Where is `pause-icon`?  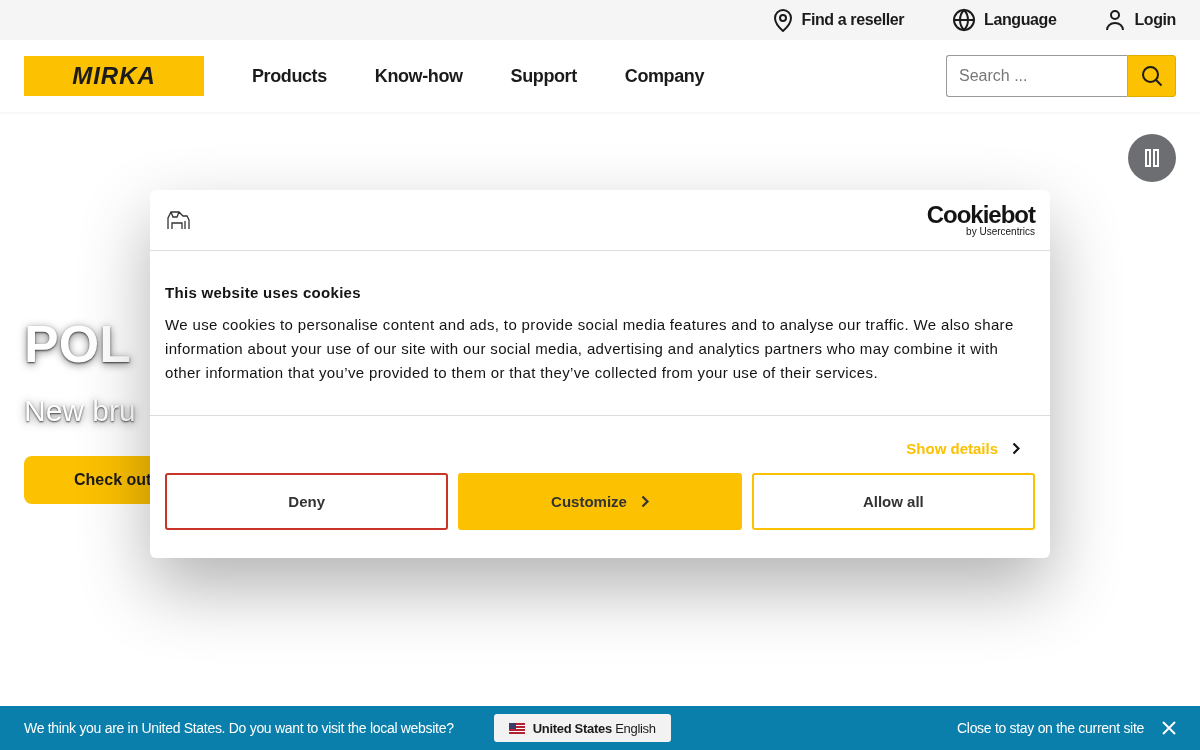 pause-icon is located at coordinates (1152, 158).